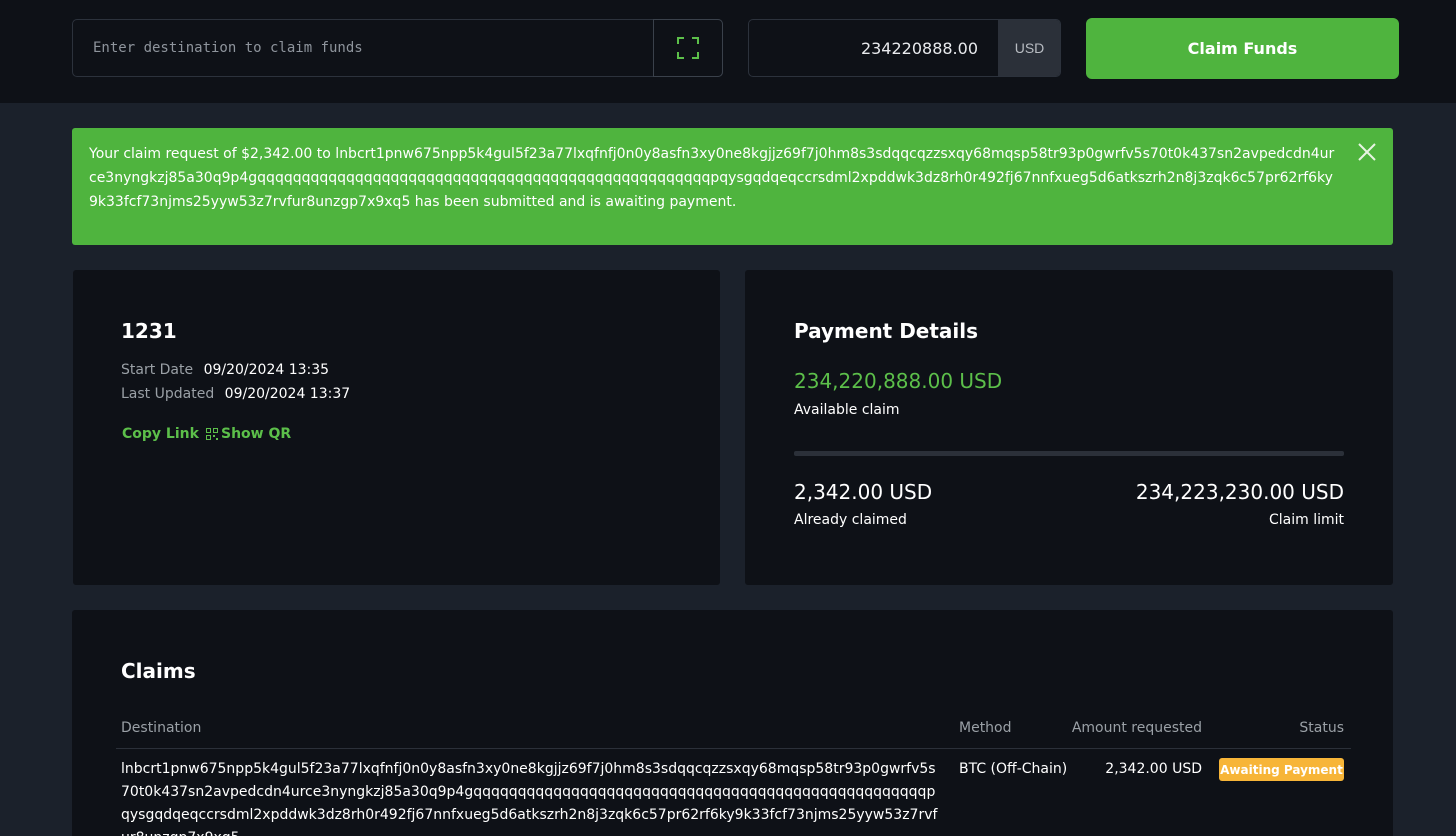 The height and width of the screenshot is (836, 1456). I want to click on available-claim-label: Available claim, so click(847, 410).